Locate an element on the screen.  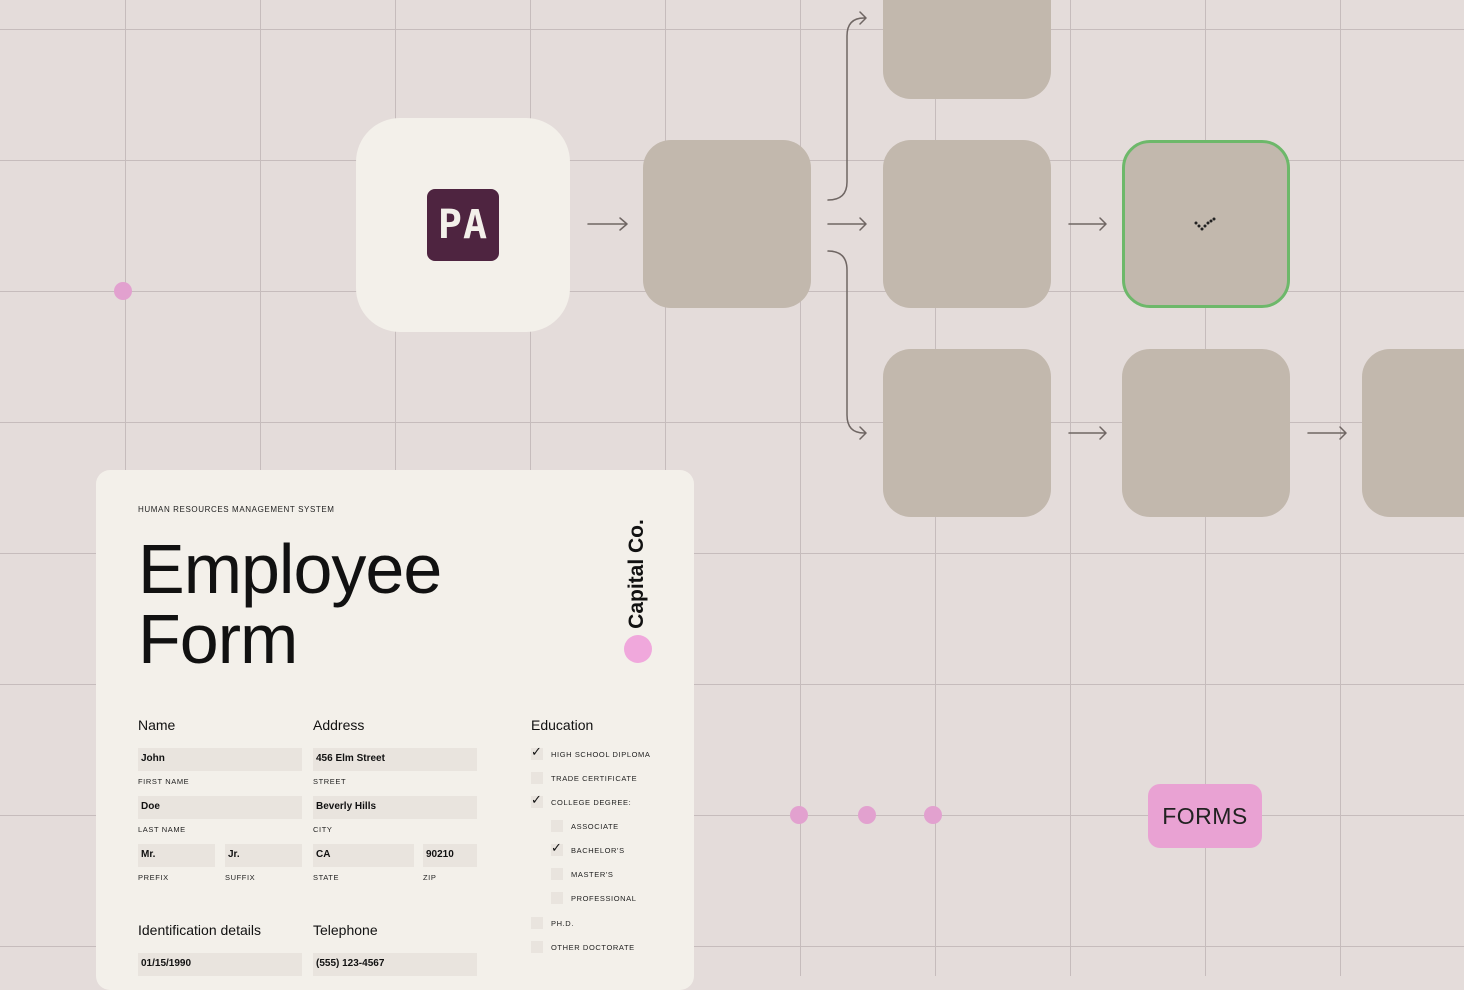
company-name: Capital Co. is located at coordinates (636, 574).